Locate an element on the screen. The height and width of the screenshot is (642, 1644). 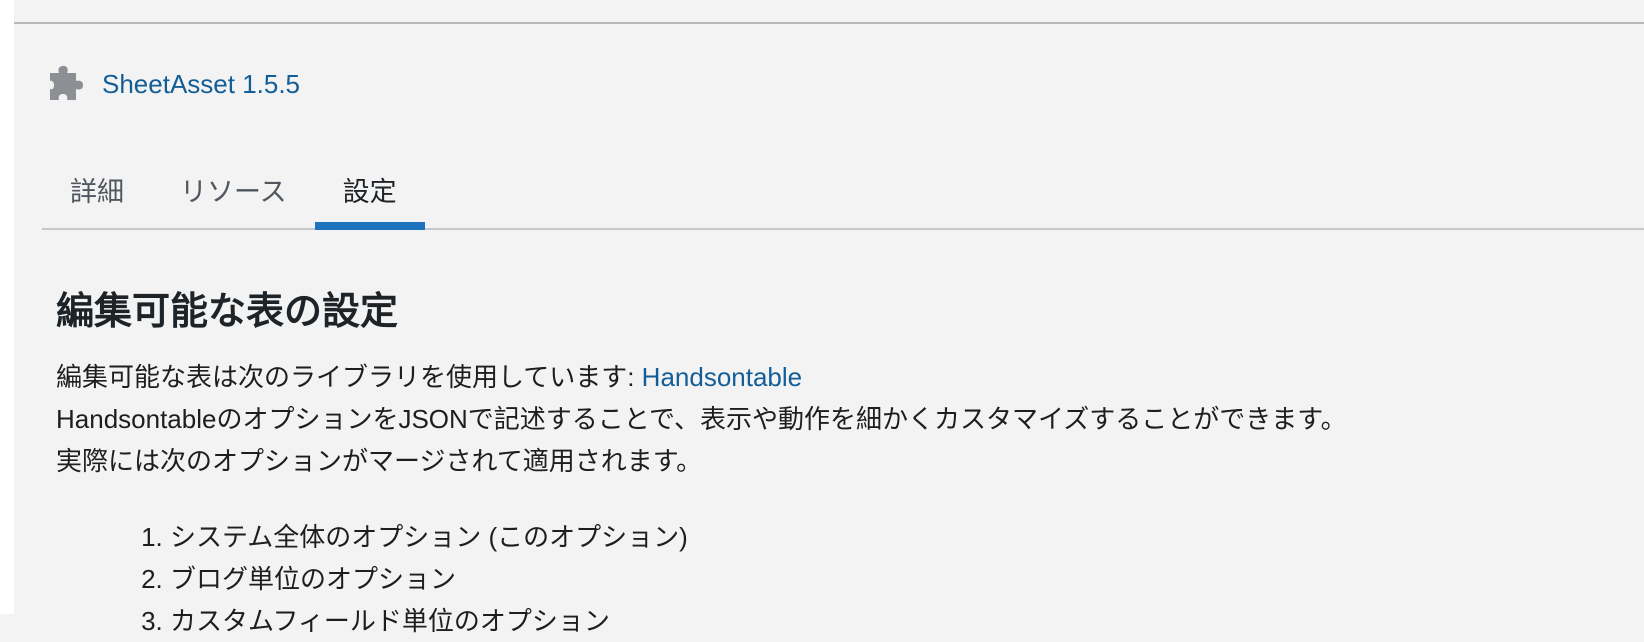
list-item: ブログ単位のオプション is located at coordinates (893, 579).